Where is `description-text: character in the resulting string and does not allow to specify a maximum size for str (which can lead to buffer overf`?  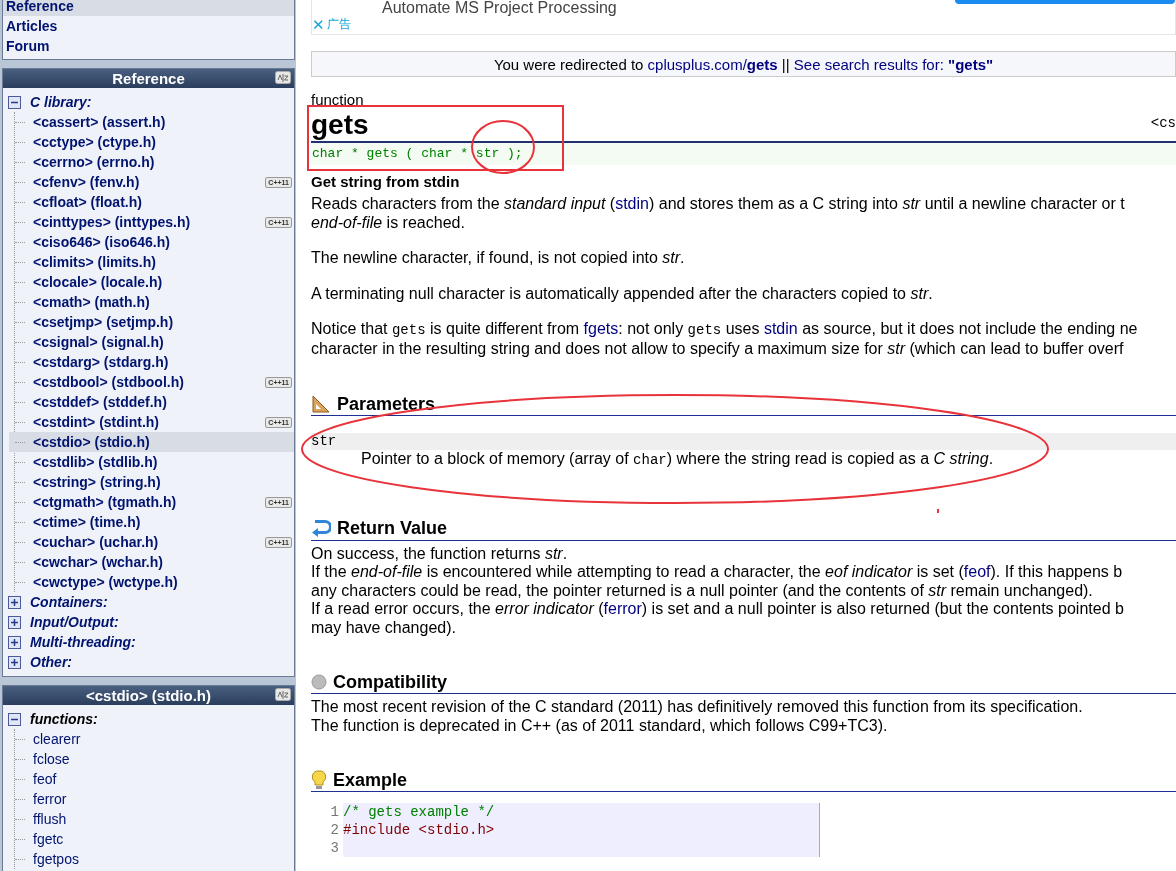 description-text: character in the resulting string and does not allow to specify a maximum size for str (which can lead to buffer overf is located at coordinates (718, 348).